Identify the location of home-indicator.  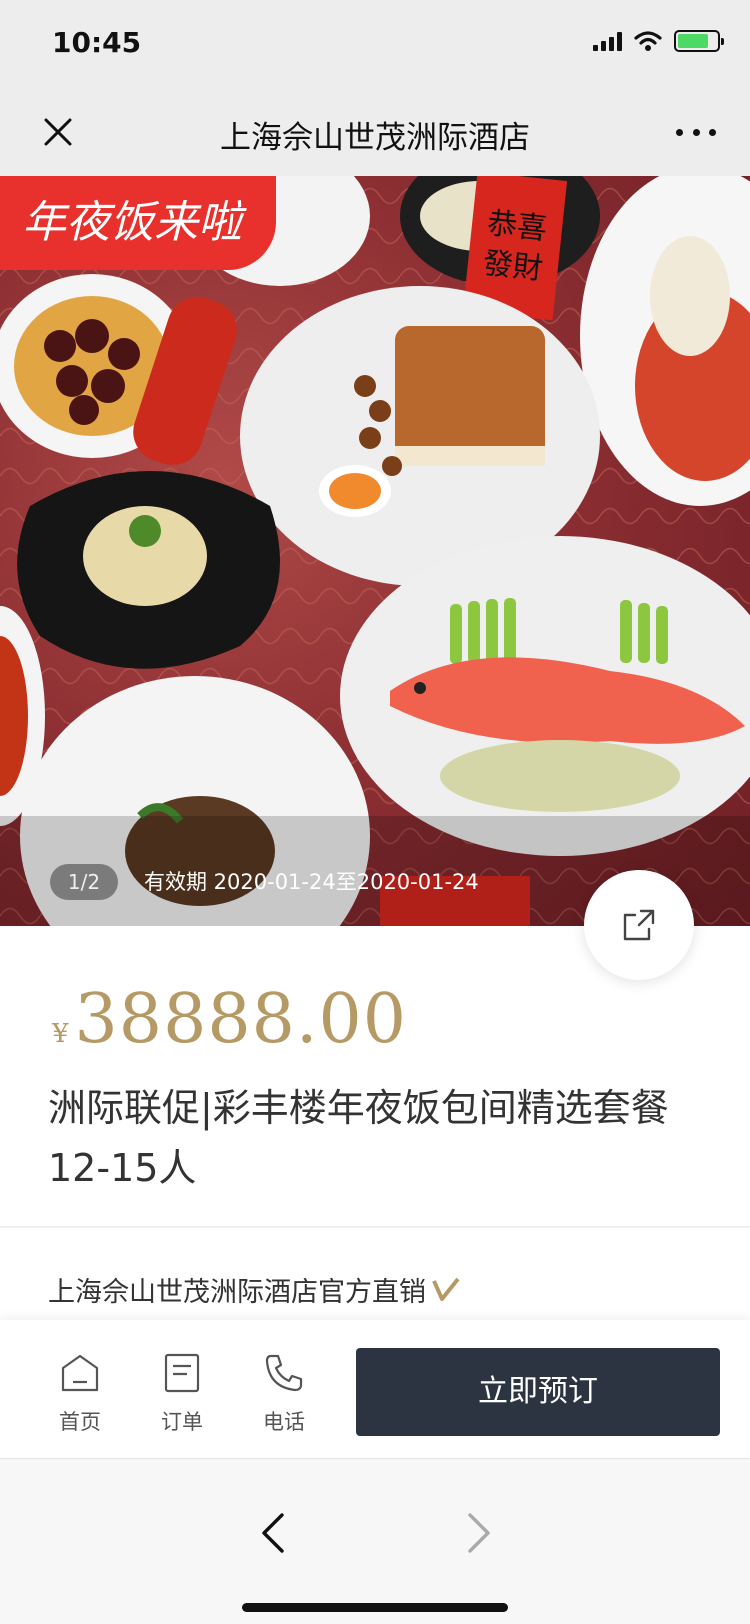
(375, 1607).